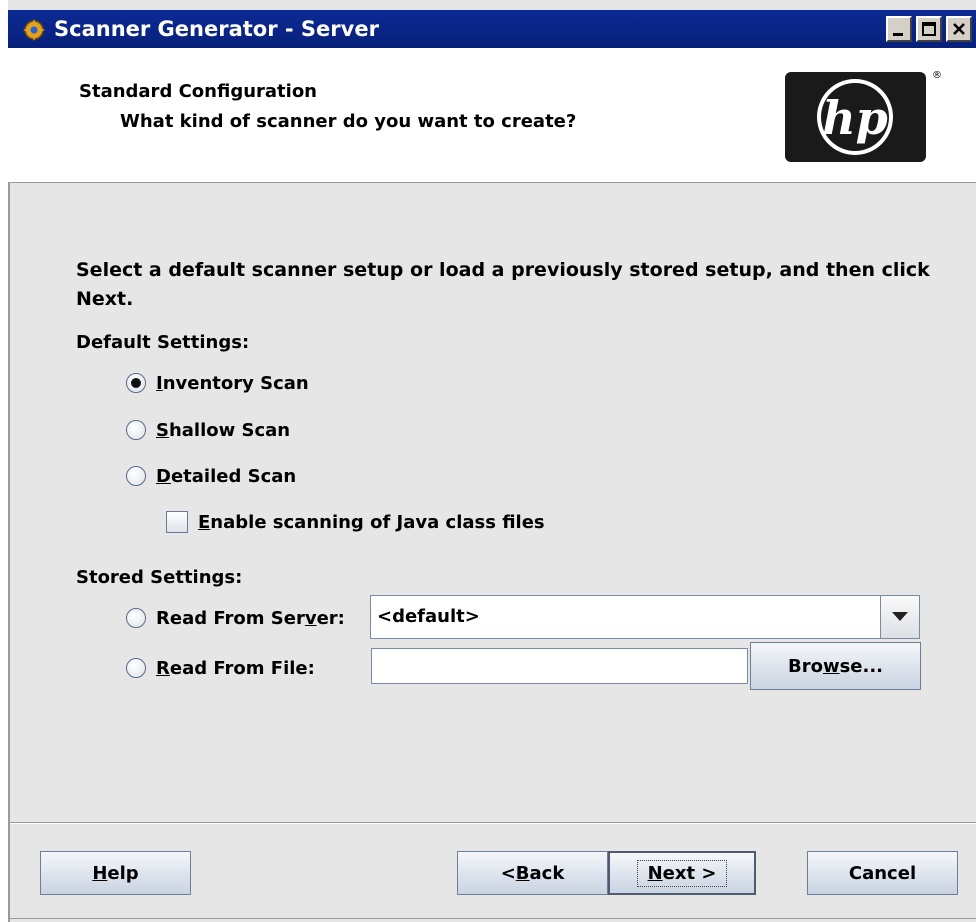  I want to click on minimize-button, so click(899, 29).